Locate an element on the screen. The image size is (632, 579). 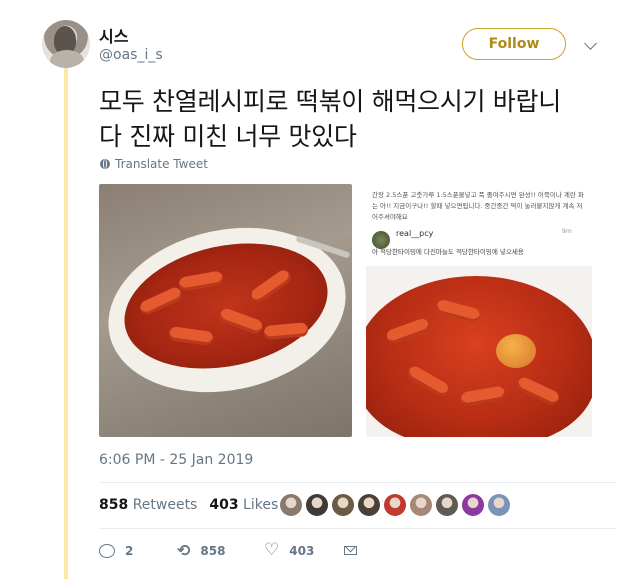
embedded-comment: 아 적당한타이밍에 다진마늘도 적당한타이밍에 넣으세용 is located at coordinates (448, 252).